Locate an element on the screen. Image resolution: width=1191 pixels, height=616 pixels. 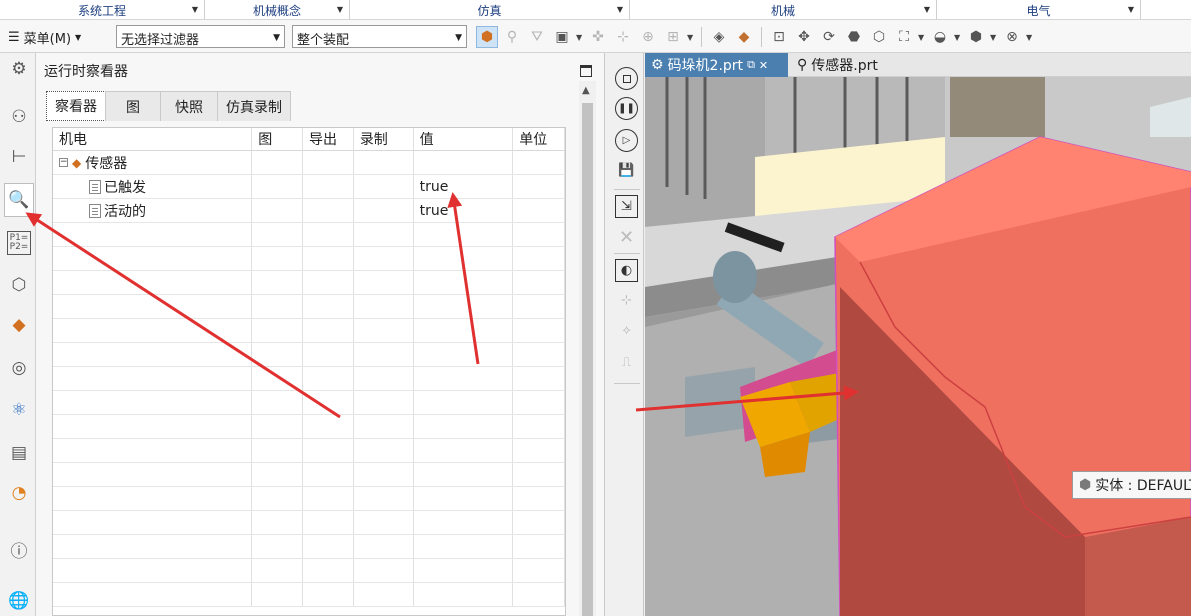
history-icon: ▤ is located at coordinates (19, 453).